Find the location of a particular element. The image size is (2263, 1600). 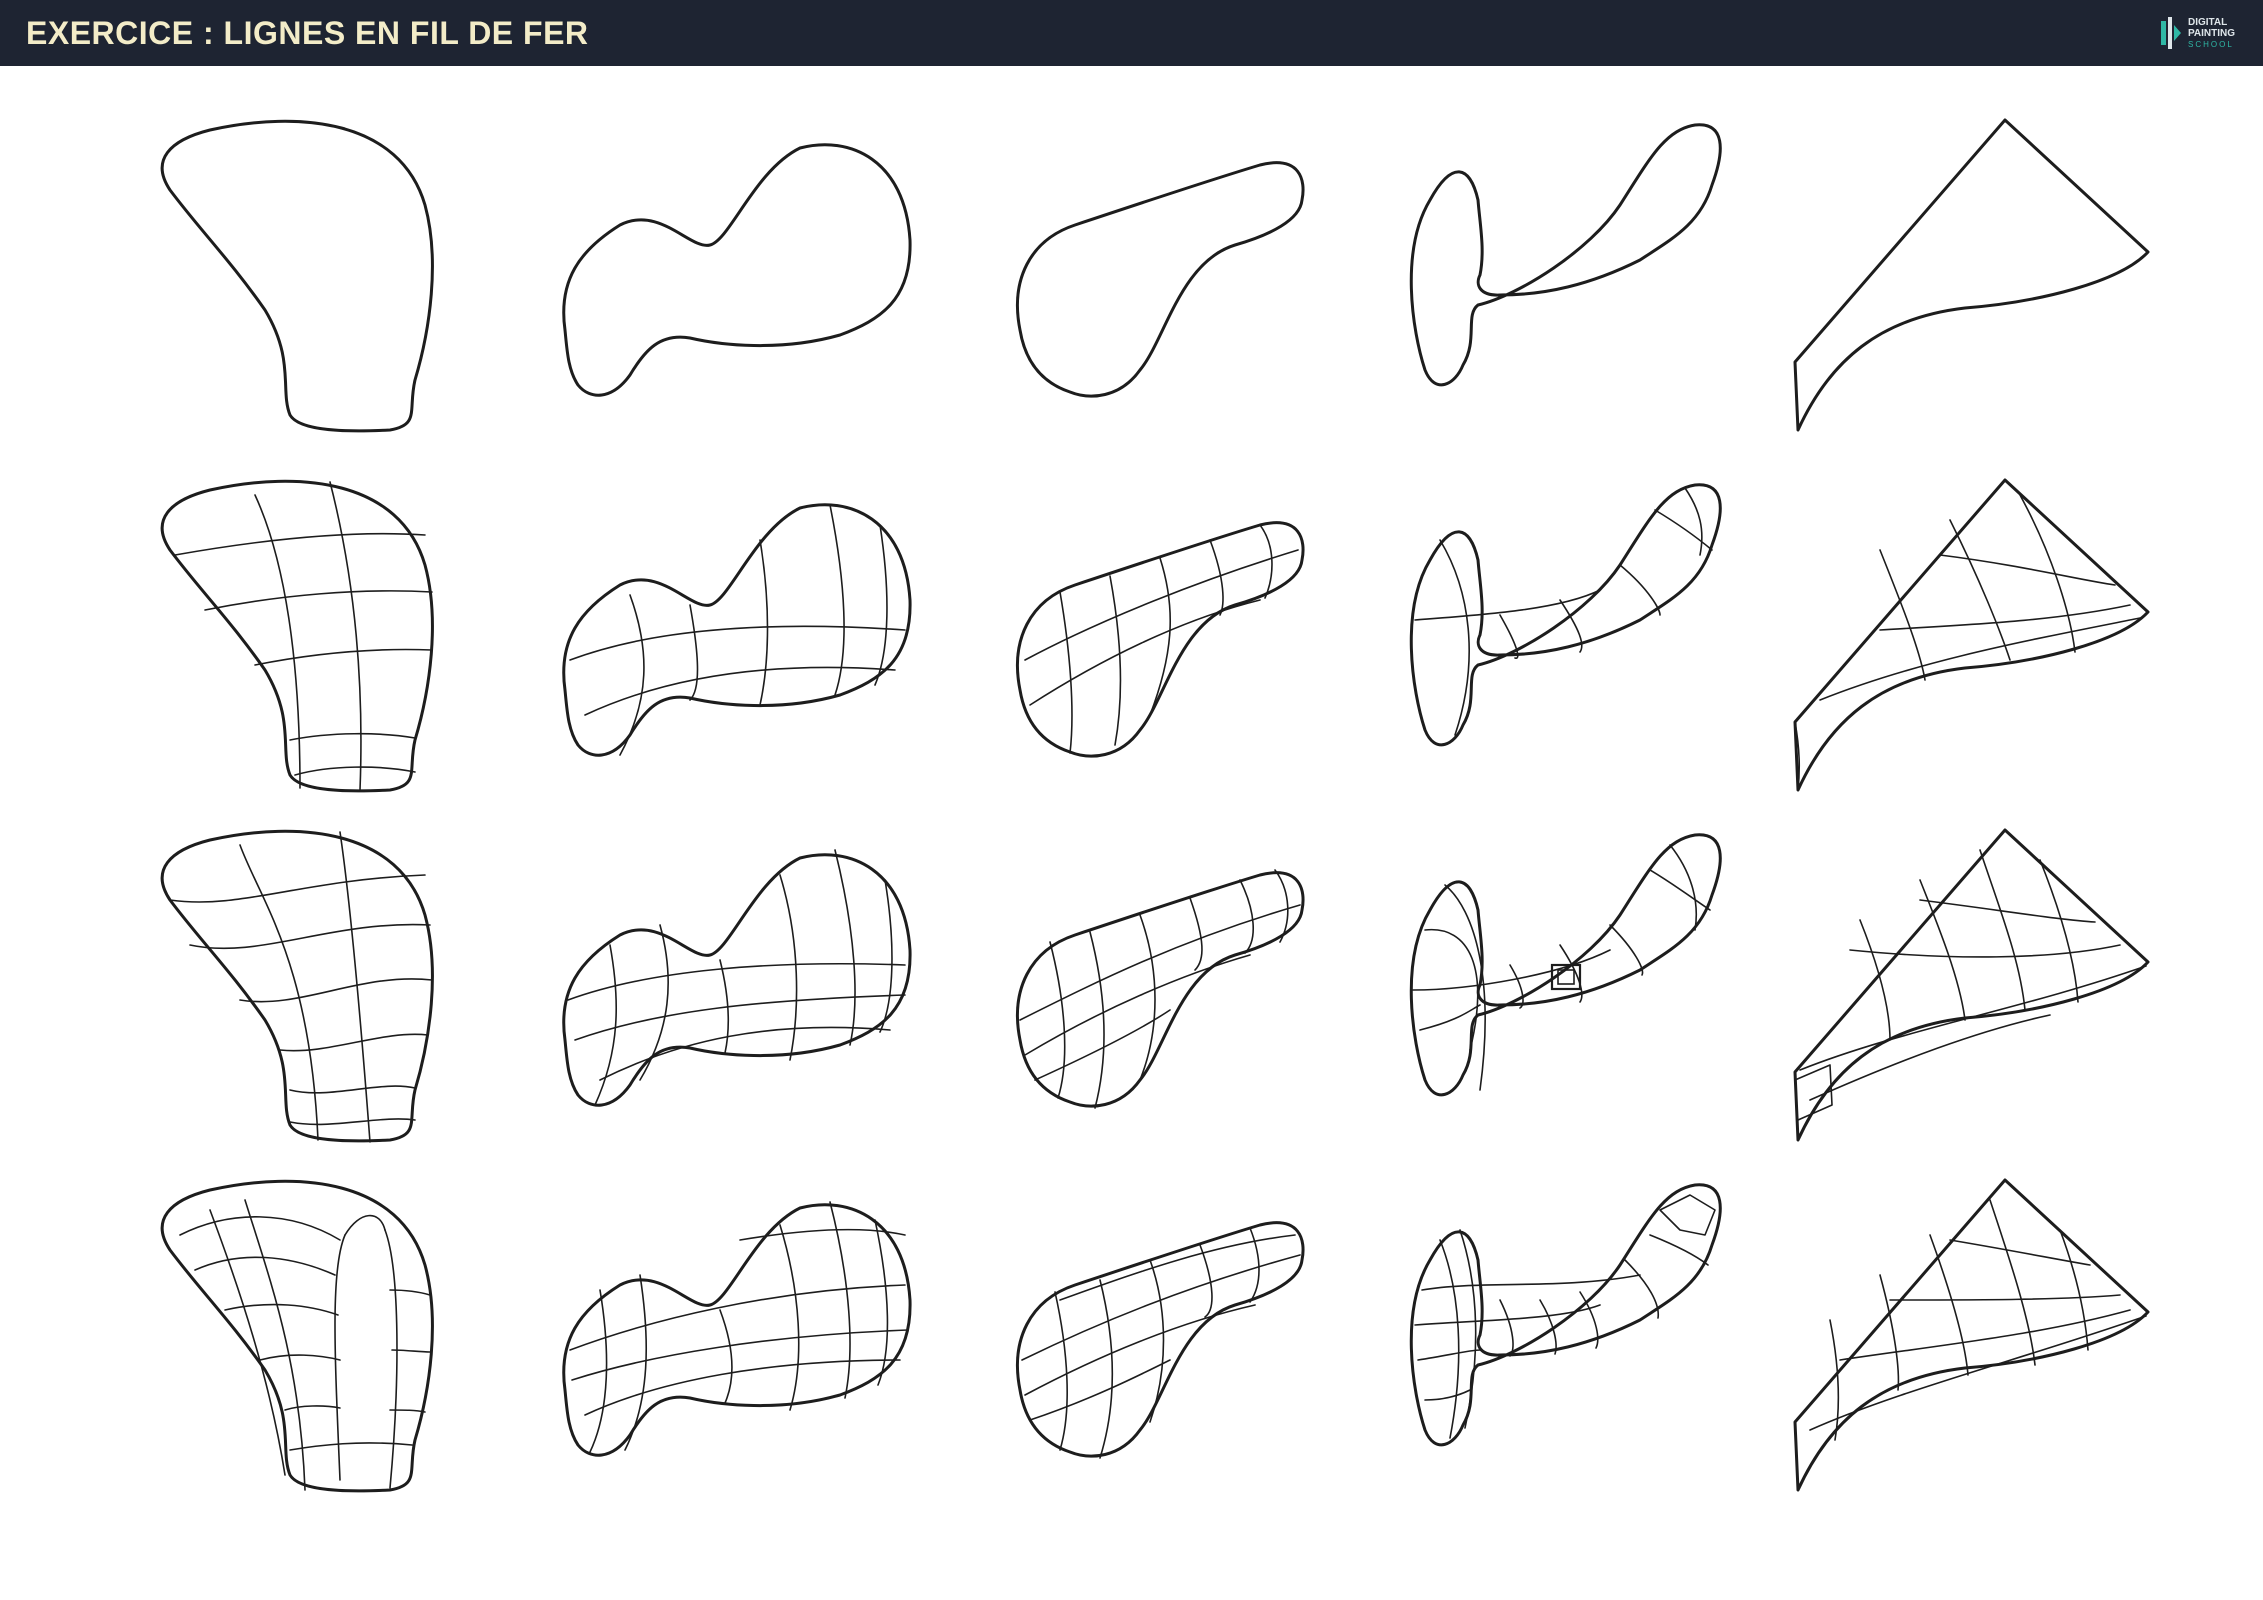

wireframe-blob-1-dense is located at coordinates (297, 1336).